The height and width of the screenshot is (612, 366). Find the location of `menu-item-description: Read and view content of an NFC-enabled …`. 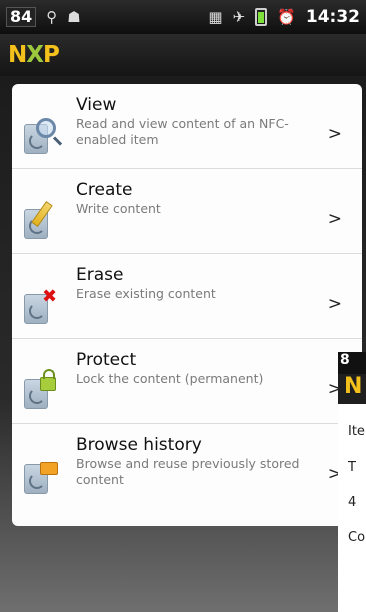

menu-item-description: Read and view content of an NFC-enabled … is located at coordinates (182, 131).